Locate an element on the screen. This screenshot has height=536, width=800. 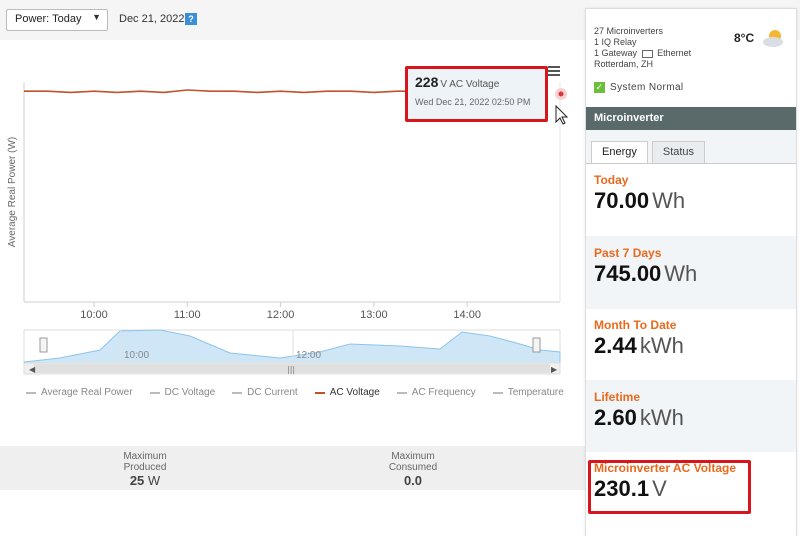
legend-item: Temperature is located at coordinates (528, 392).